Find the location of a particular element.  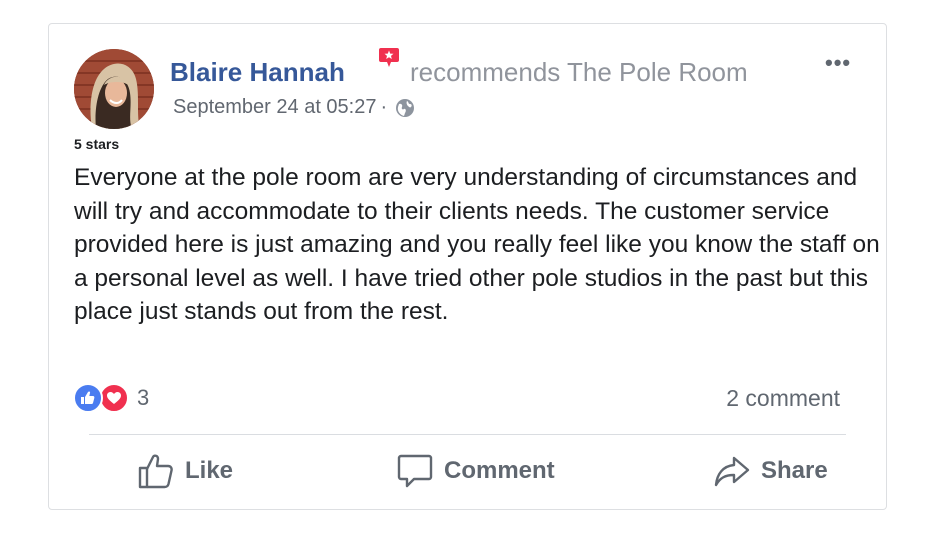

post-meta: September 24 at 05:27 · is located at coordinates (294, 107).